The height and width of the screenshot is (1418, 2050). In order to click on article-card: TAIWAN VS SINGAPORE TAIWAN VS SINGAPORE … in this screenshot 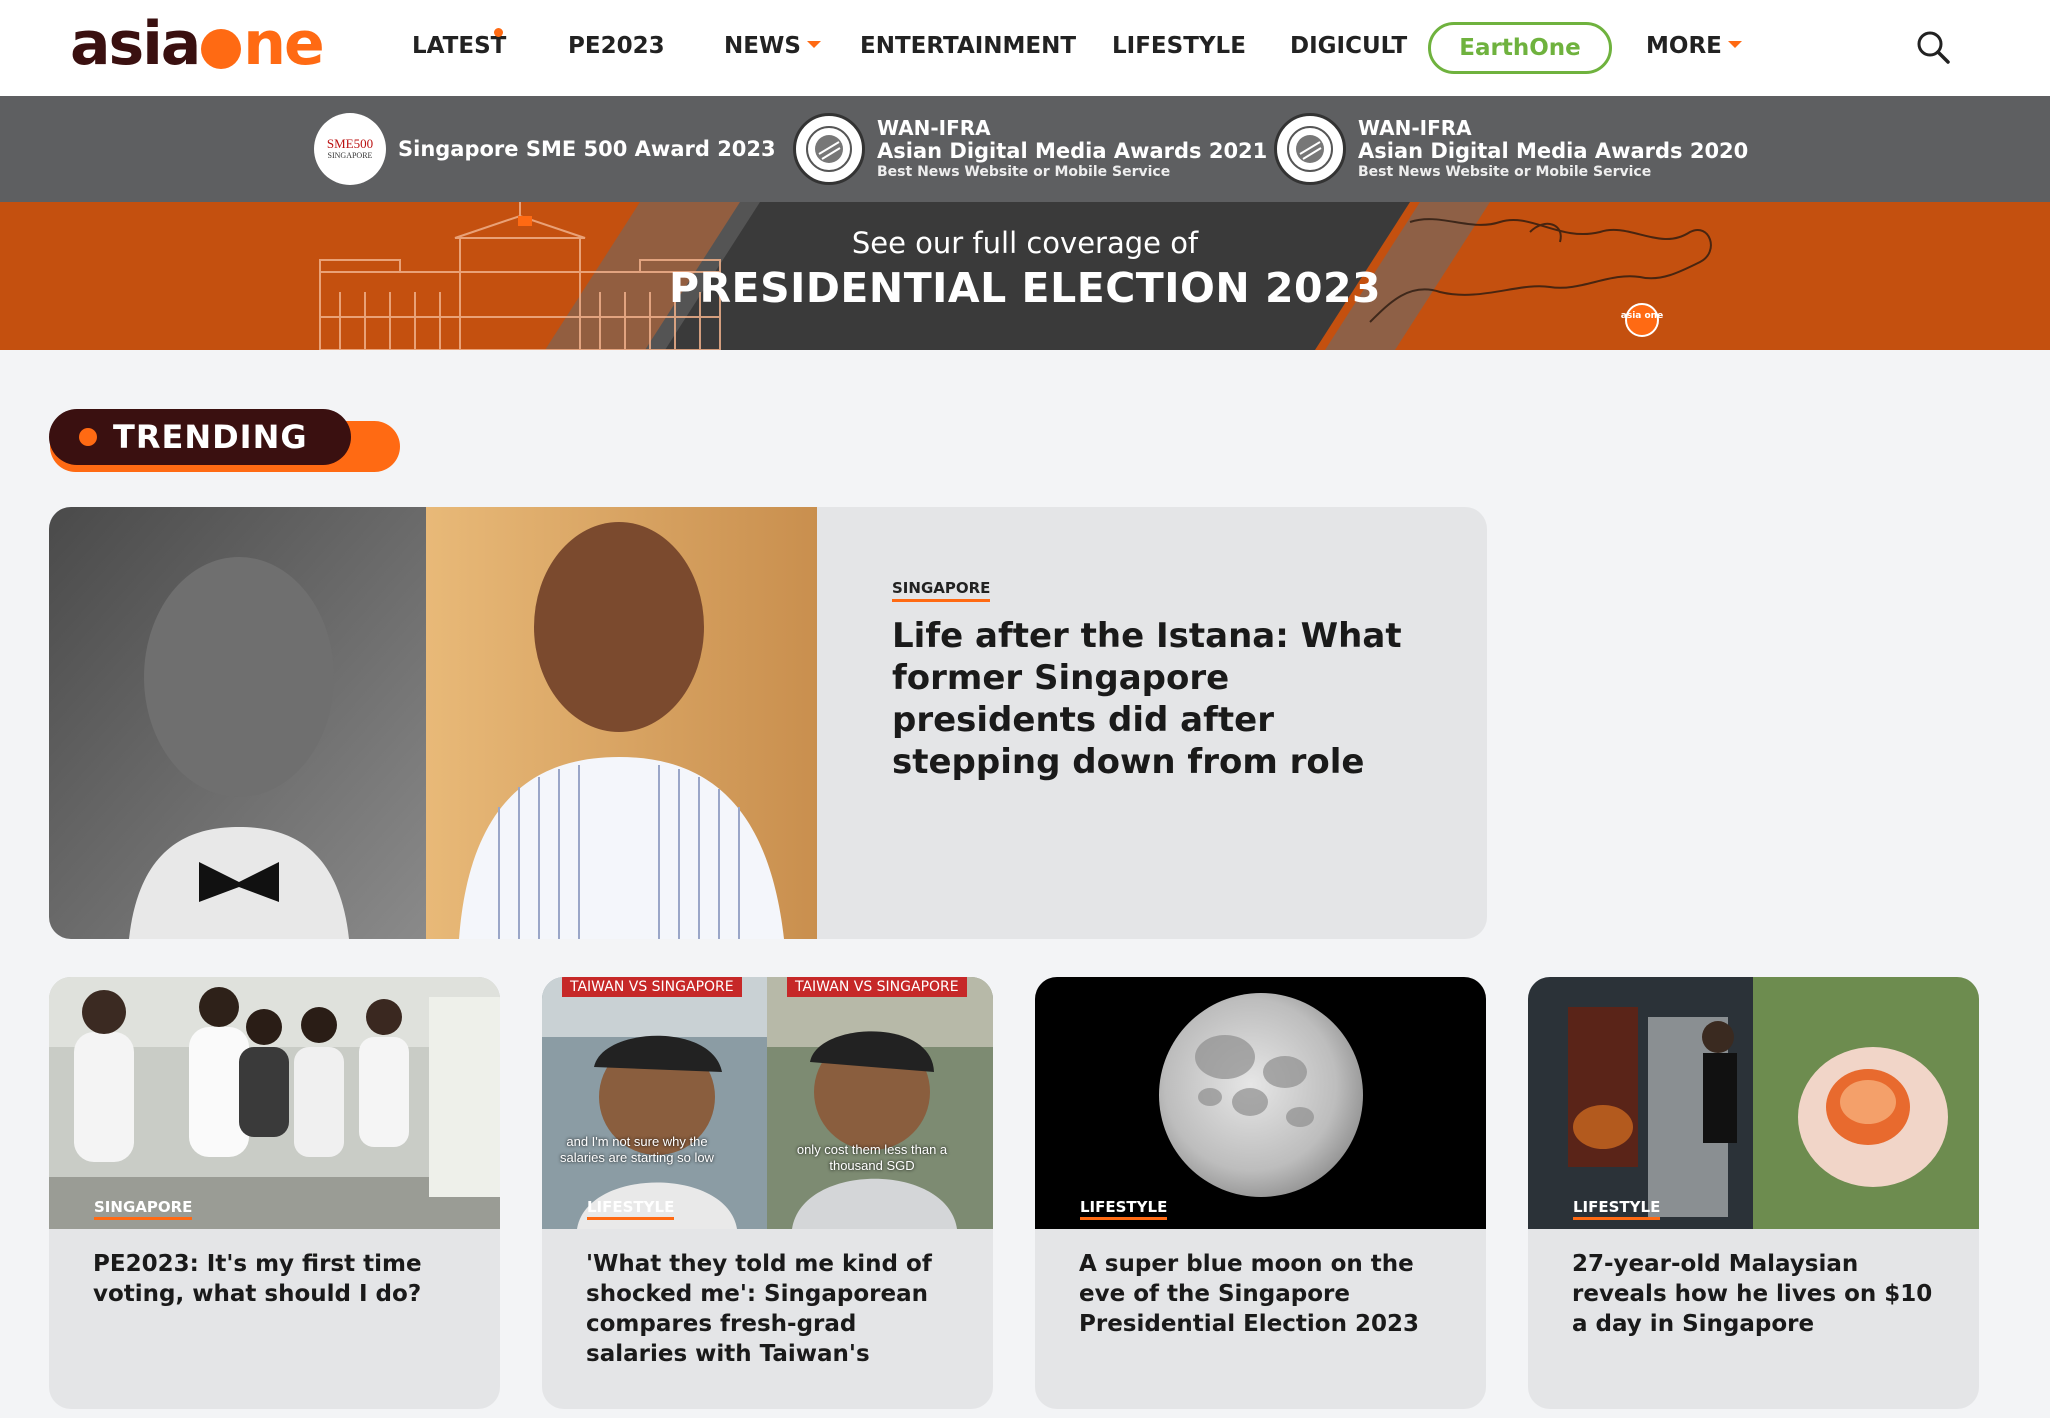, I will do `click(767, 1193)`.